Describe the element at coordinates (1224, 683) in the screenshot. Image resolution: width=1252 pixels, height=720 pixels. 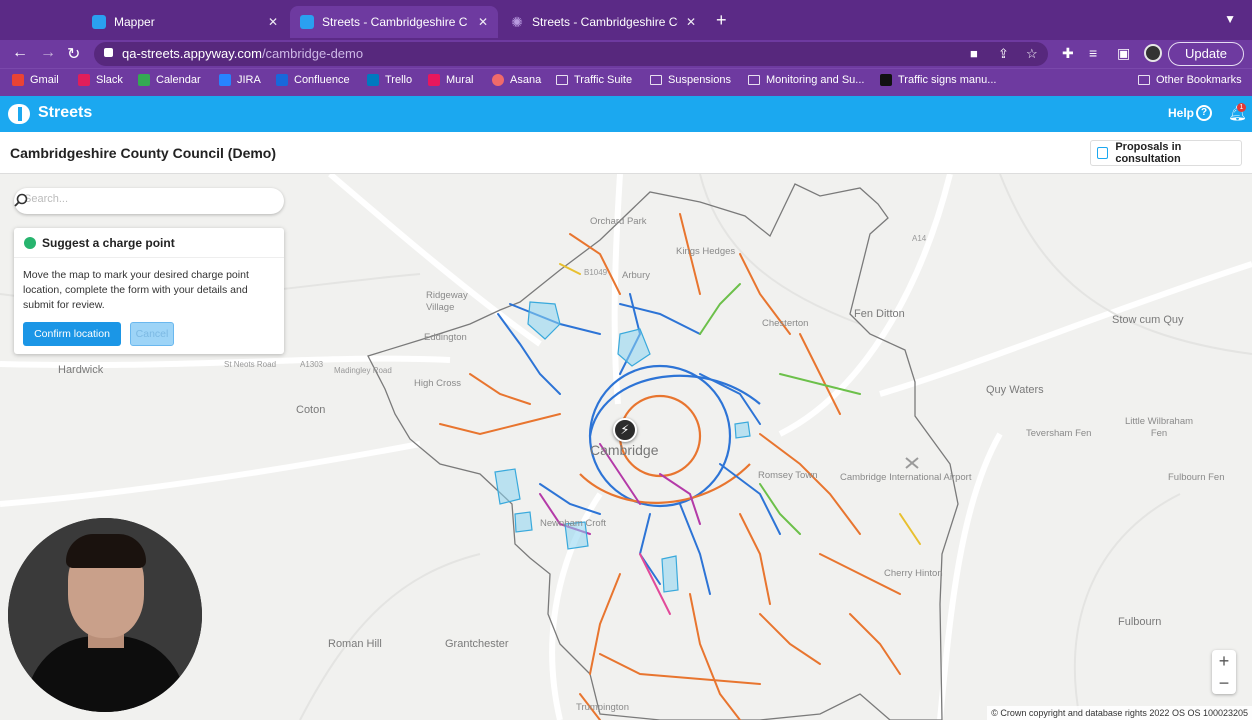
I see `zoom-out-button: −` at that location.